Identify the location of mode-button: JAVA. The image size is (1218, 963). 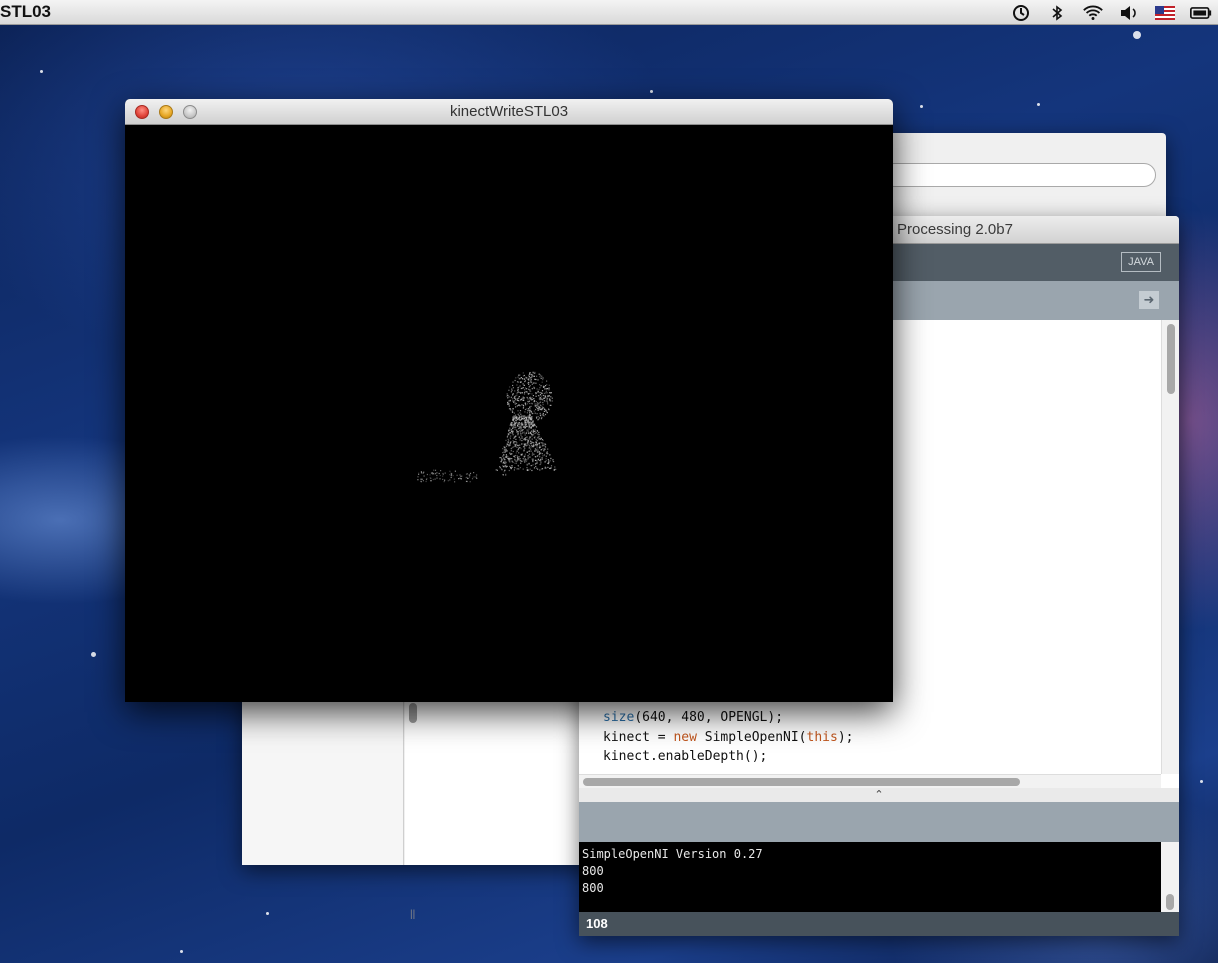
(1141, 262).